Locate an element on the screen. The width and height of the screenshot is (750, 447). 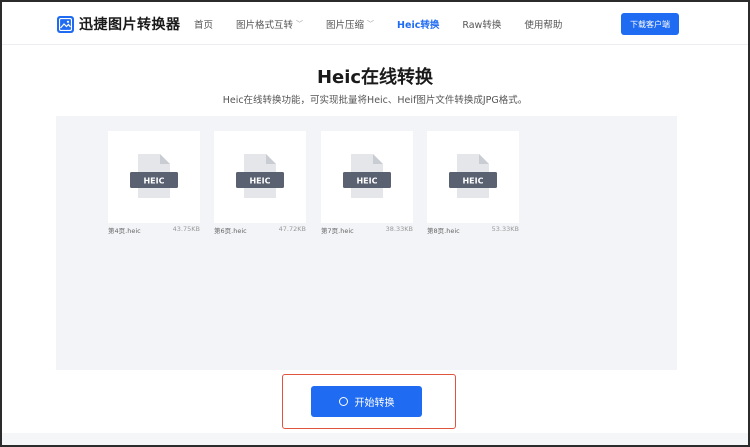
nav-item-compress: 图片压缩 ﹀ is located at coordinates (350, 24).